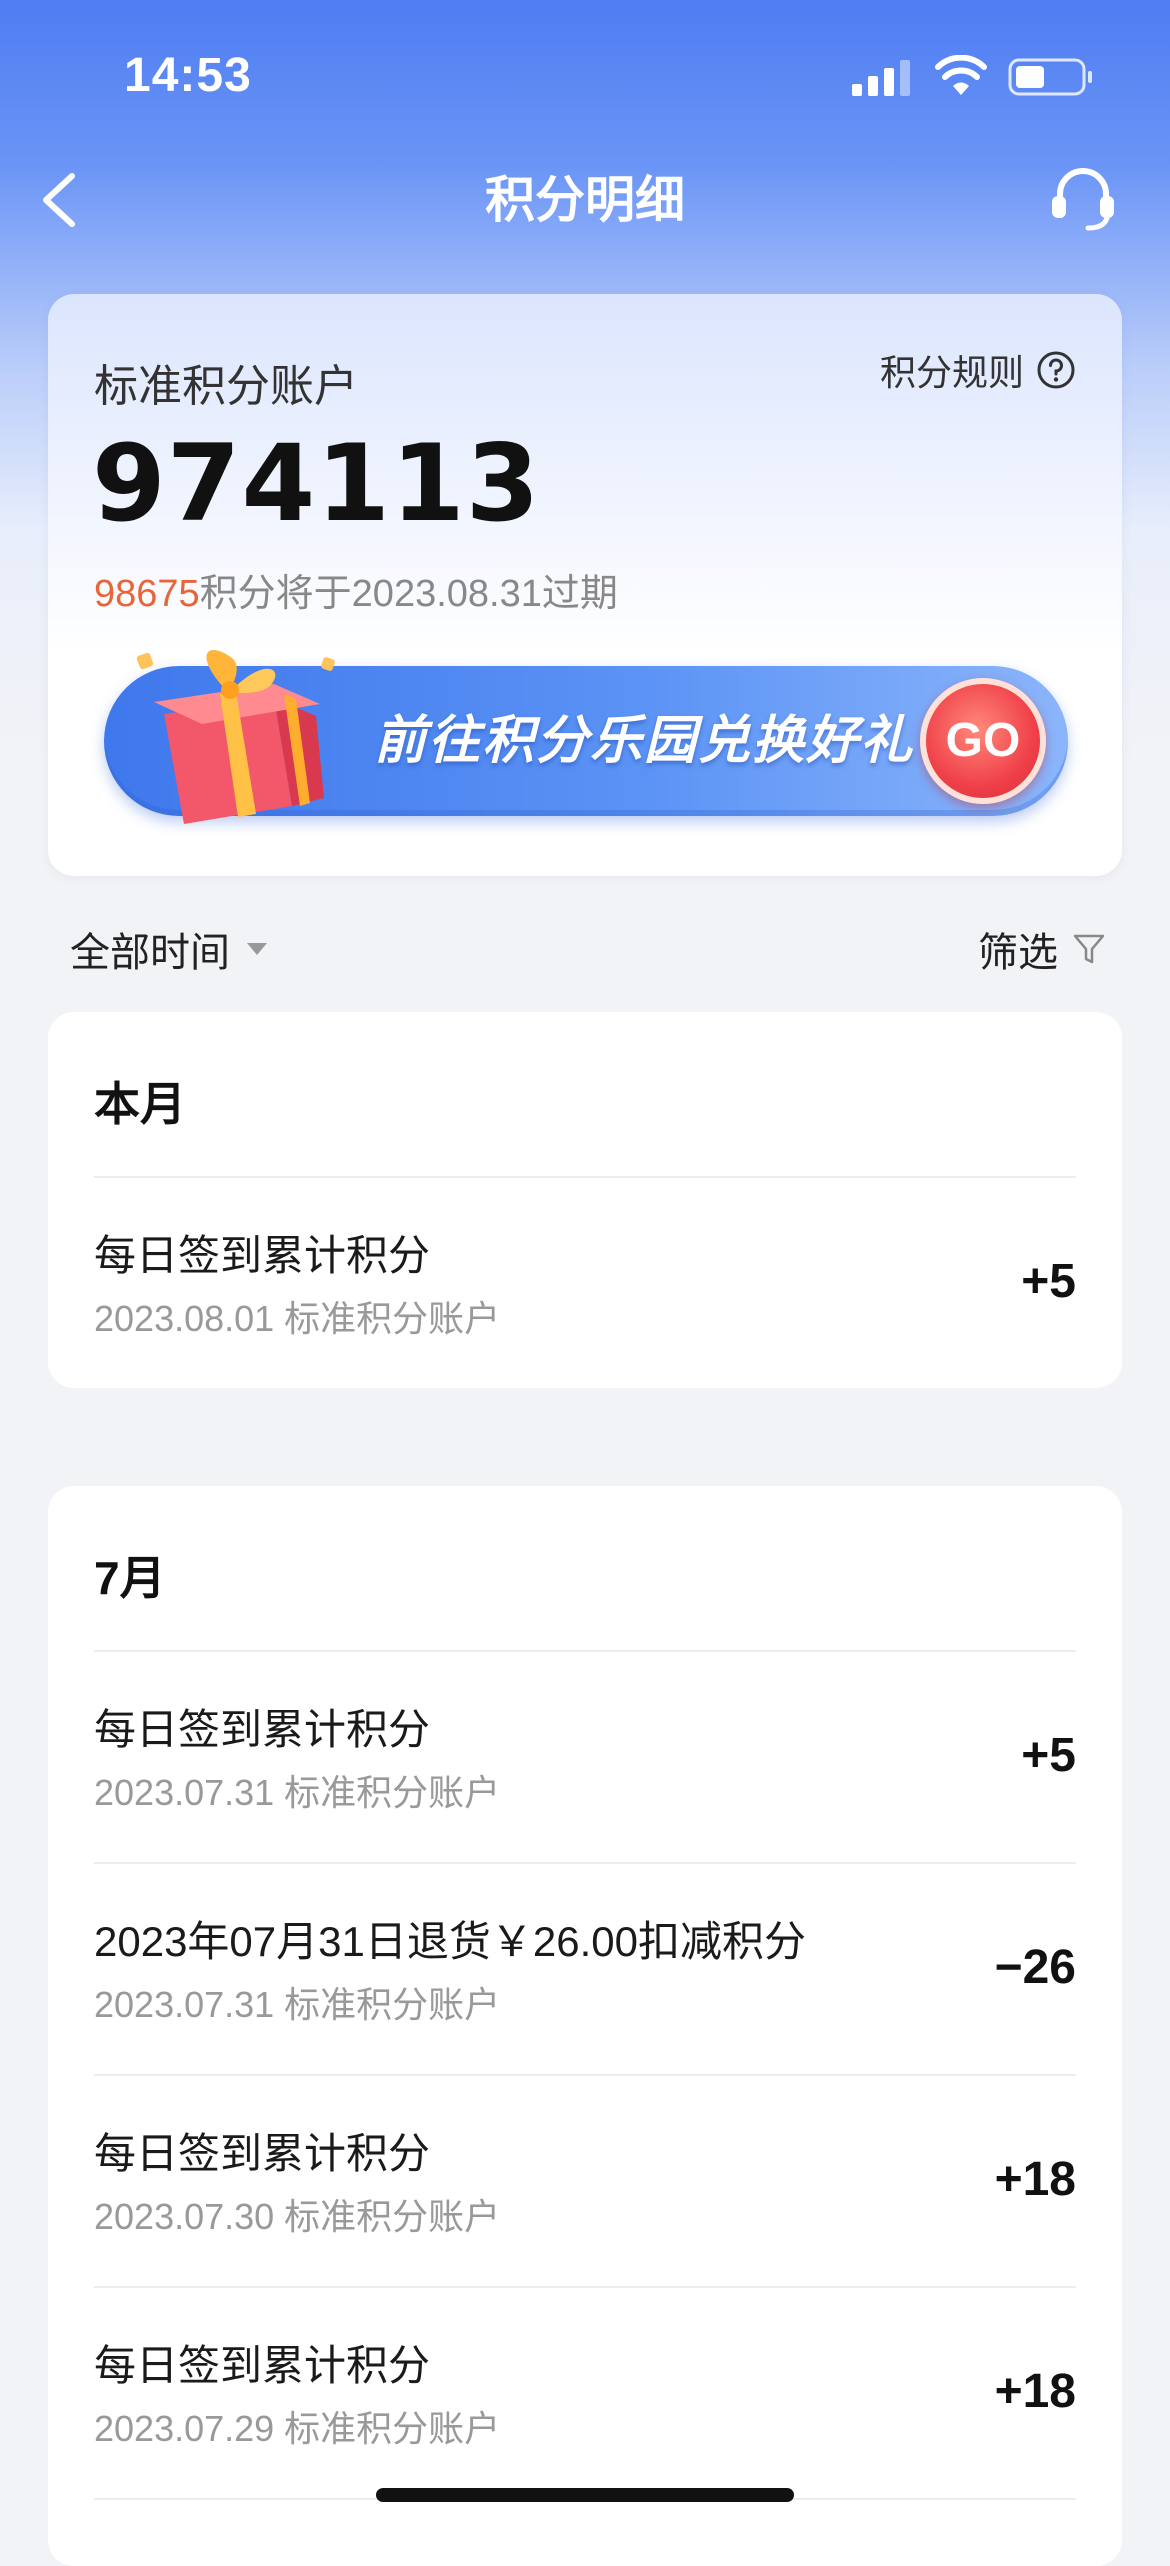 This screenshot has height=2566, width=1170. What do you see at coordinates (140, 1104) in the screenshot?
I see `month-title: 本月` at bounding box center [140, 1104].